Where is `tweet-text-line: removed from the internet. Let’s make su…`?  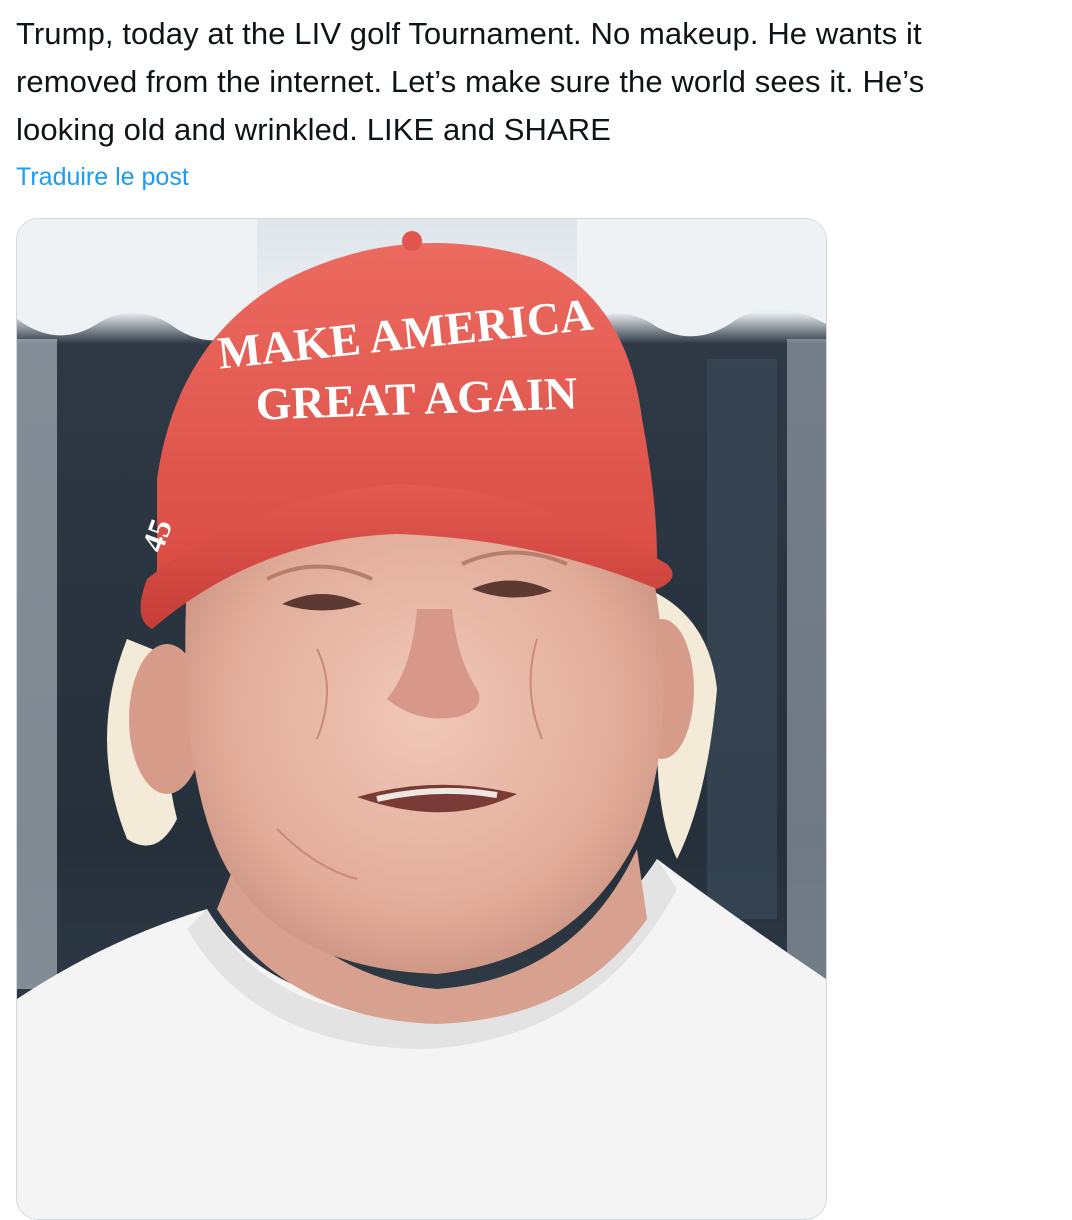 tweet-text-line: removed from the internet. Let’s make su… is located at coordinates (470, 81).